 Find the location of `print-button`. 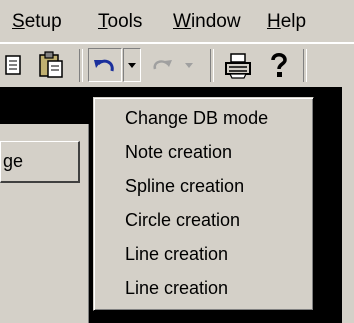

print-button is located at coordinates (238, 65).